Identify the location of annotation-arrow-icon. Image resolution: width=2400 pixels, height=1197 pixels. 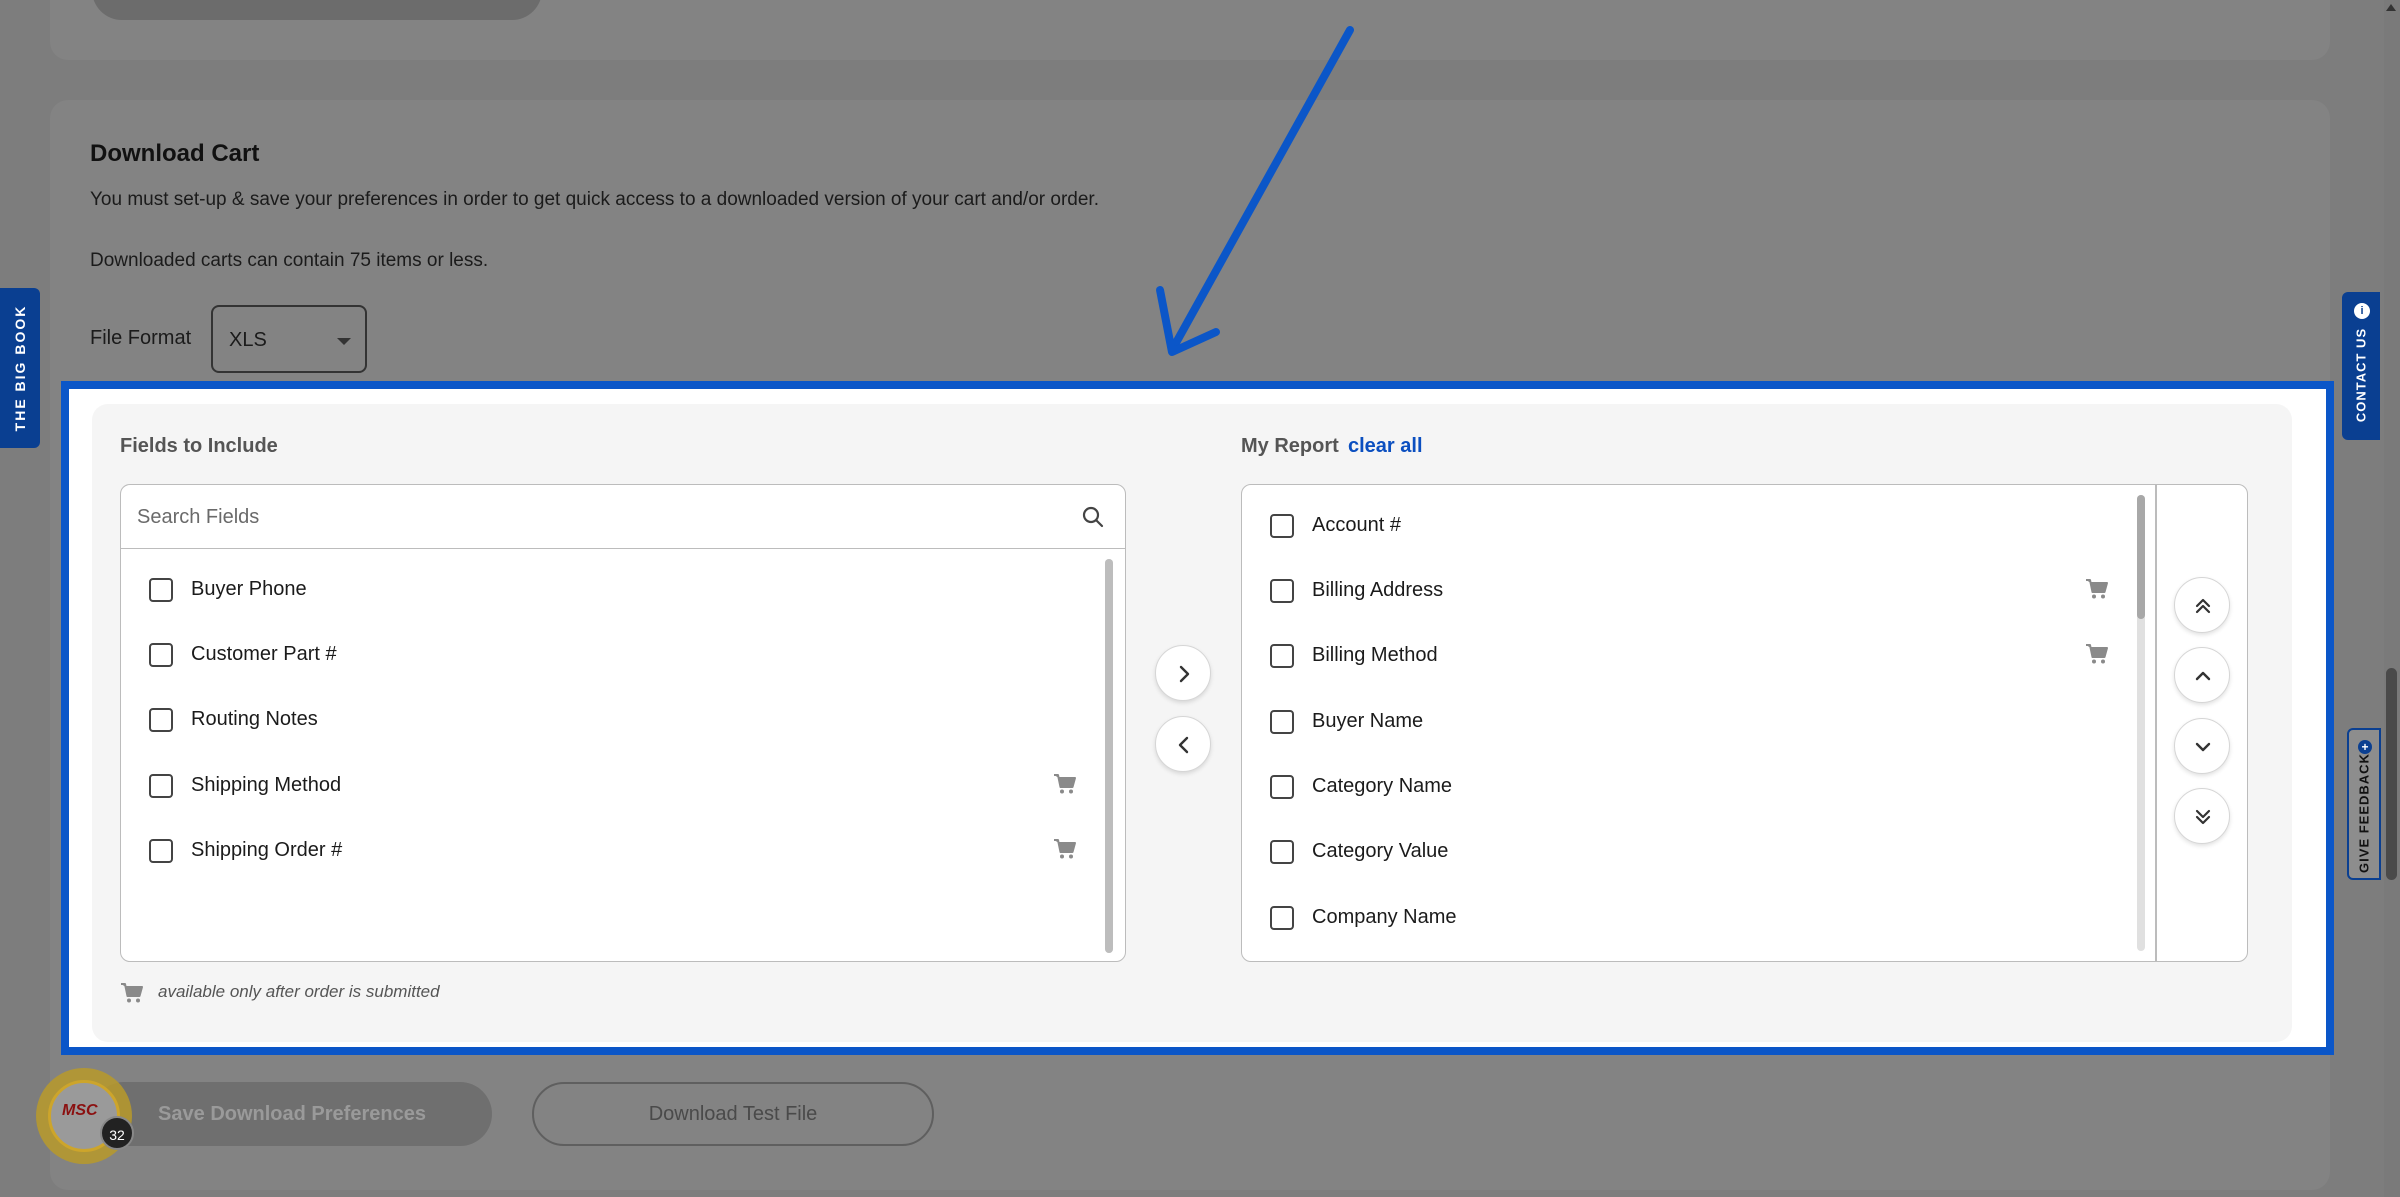
(1255, 191).